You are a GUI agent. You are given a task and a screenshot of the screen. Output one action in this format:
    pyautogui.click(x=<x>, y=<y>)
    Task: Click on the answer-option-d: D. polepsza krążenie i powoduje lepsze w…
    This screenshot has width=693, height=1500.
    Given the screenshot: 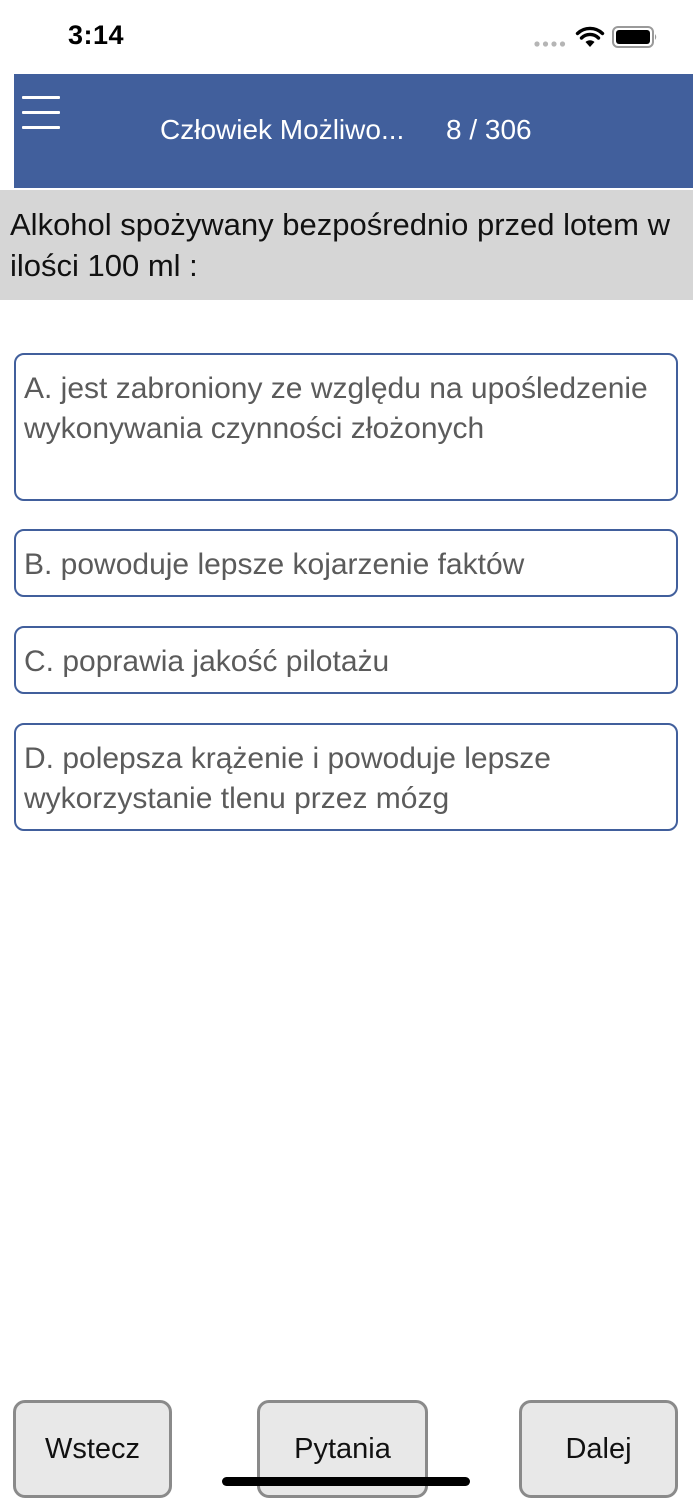 What is the action you would take?
    pyautogui.click(x=346, y=777)
    